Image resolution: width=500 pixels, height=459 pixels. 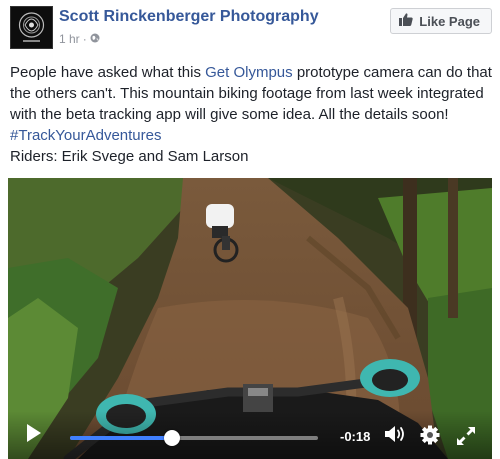 I want to click on play-icon, so click(x=34, y=435).